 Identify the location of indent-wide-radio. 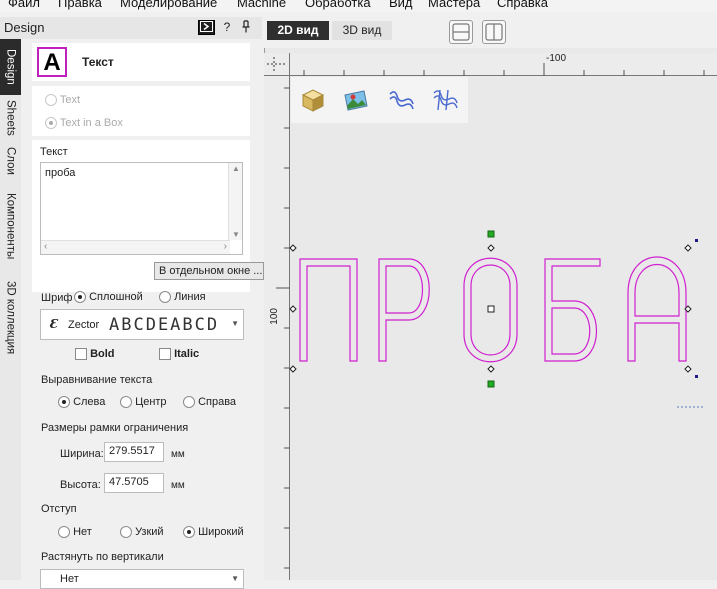
(189, 532).